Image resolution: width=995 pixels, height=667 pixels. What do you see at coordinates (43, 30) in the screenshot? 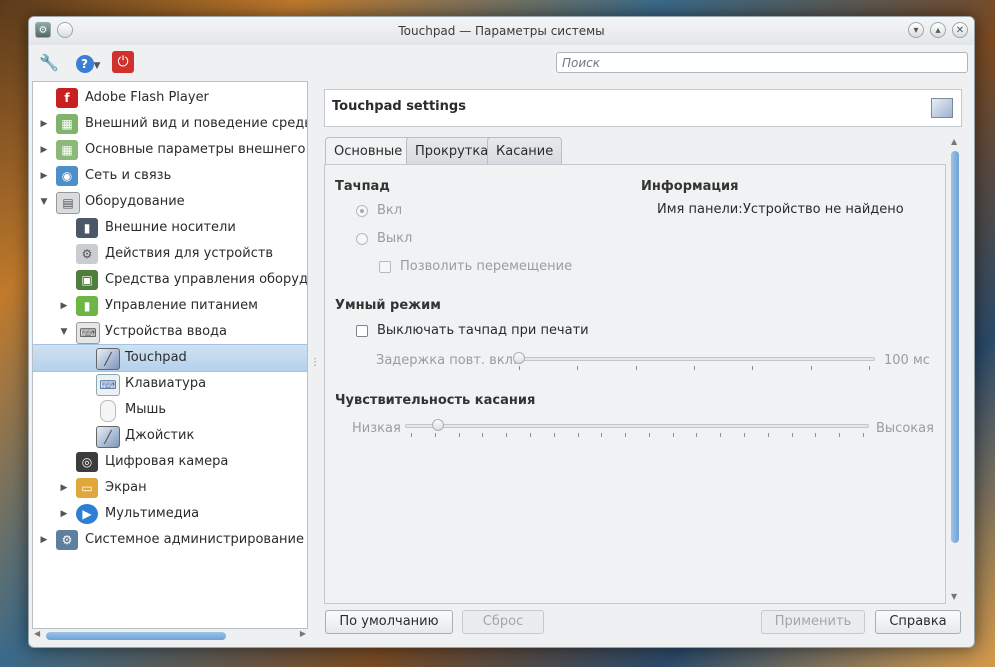
I see `app-menu-icon: ⚙` at bounding box center [43, 30].